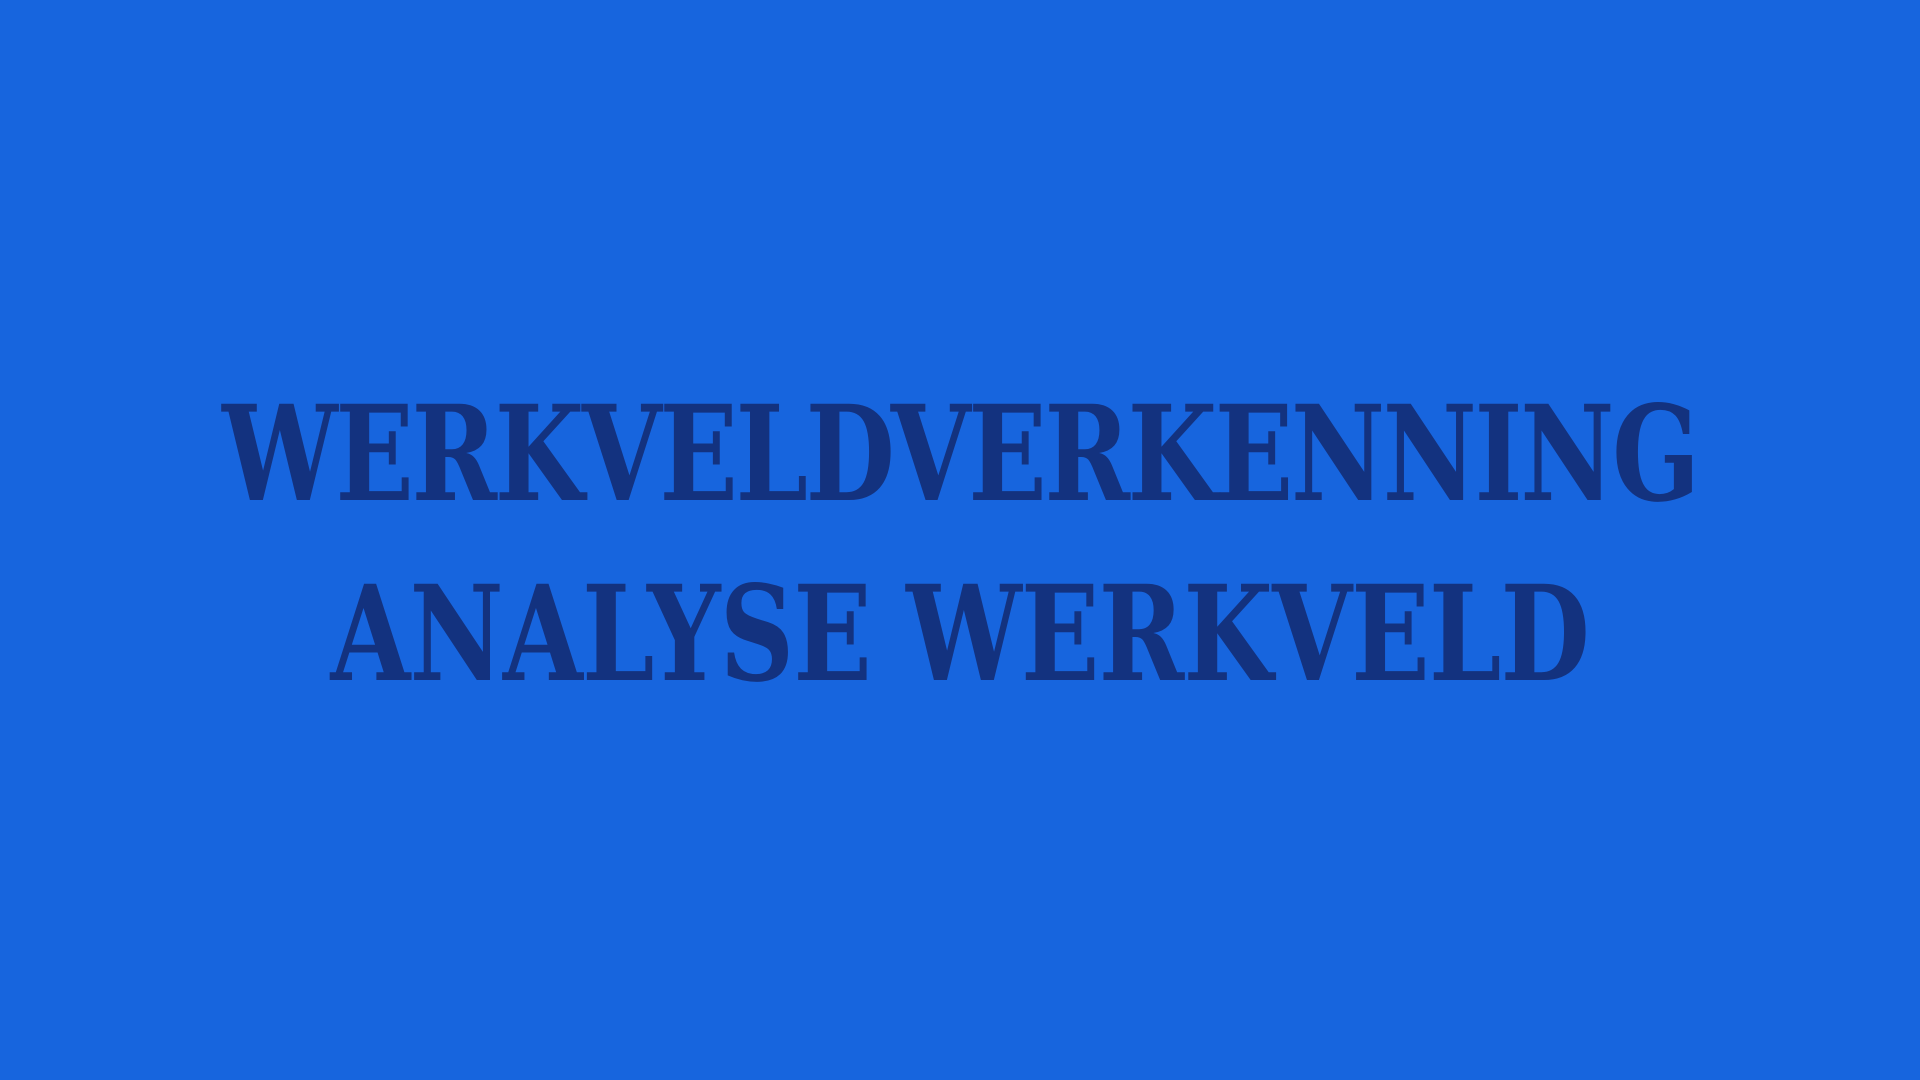  What do you see at coordinates (961, 454) in the screenshot?
I see `title-line-1: WERKVELDVERKENNING` at bounding box center [961, 454].